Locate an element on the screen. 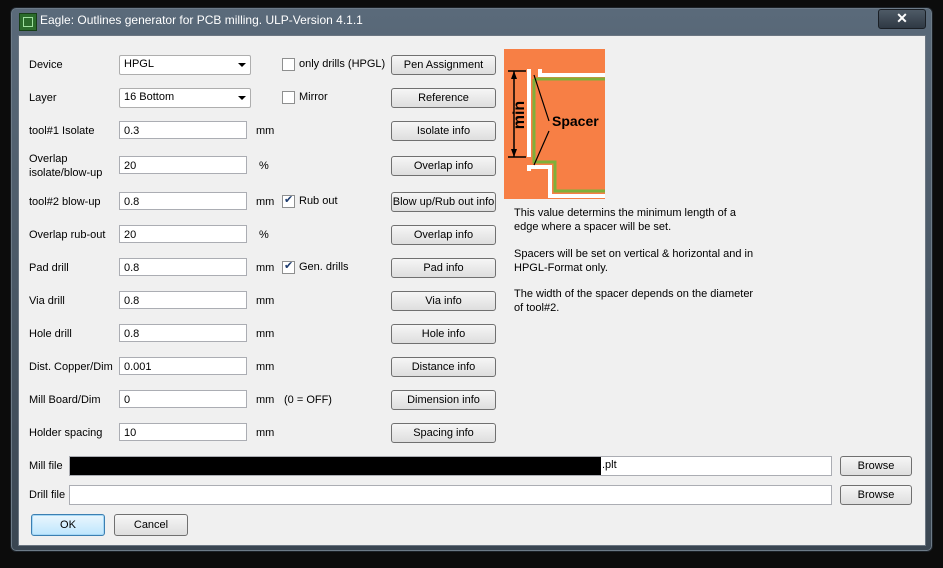  device-select: HPGL is located at coordinates (185, 65).